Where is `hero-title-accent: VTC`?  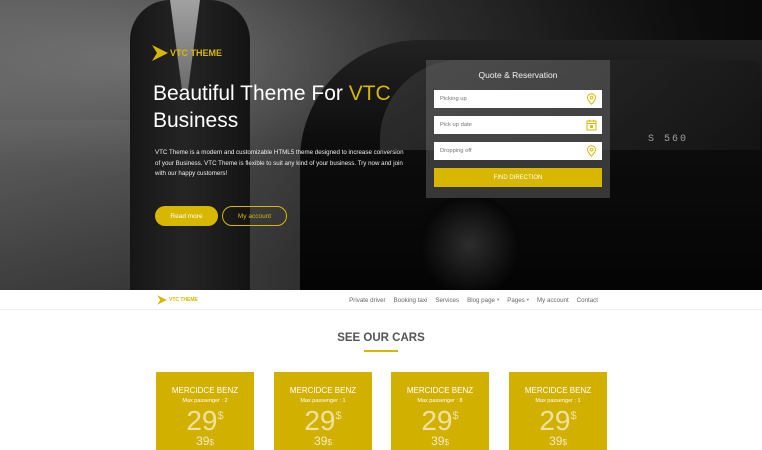
hero-title-accent: VTC is located at coordinates (369, 93).